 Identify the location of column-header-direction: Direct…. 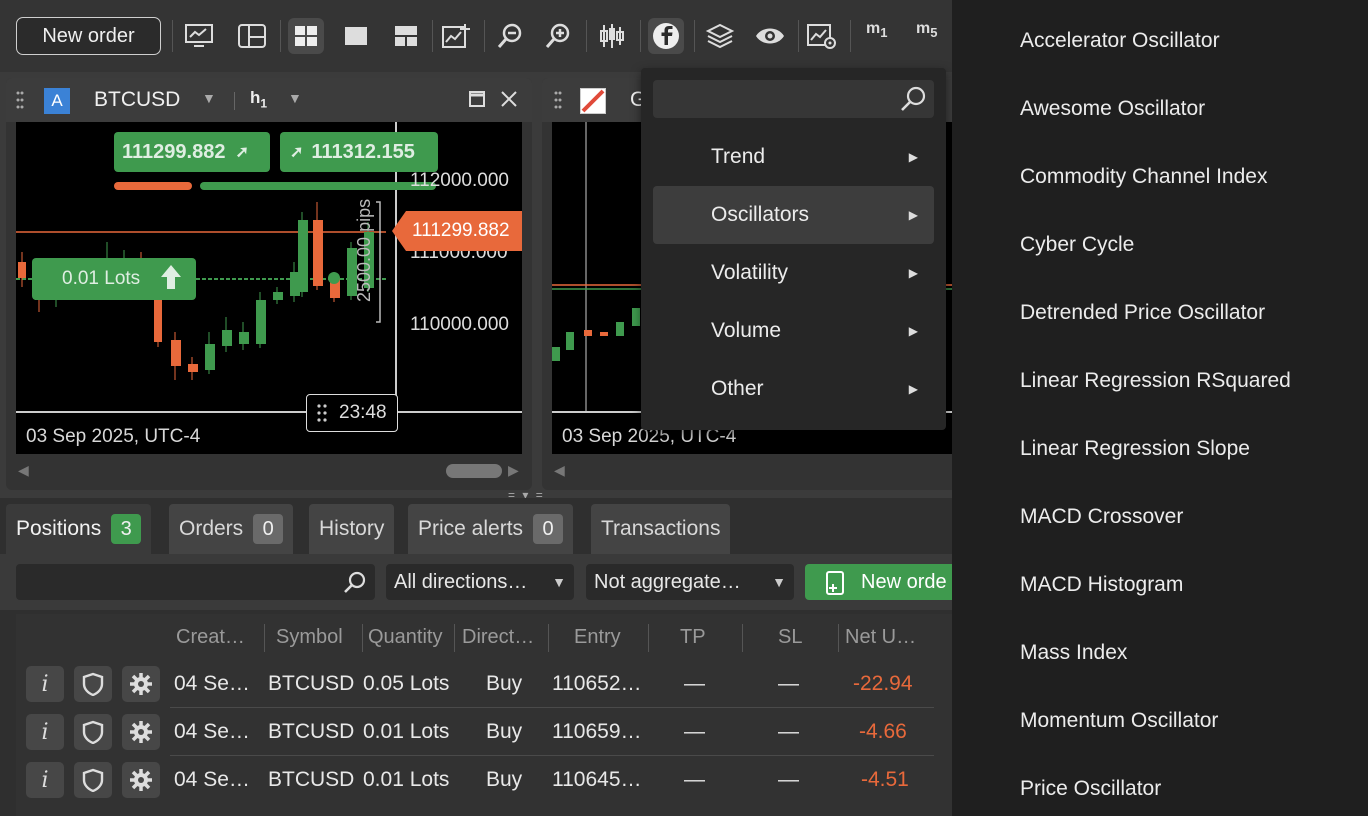
(498, 637).